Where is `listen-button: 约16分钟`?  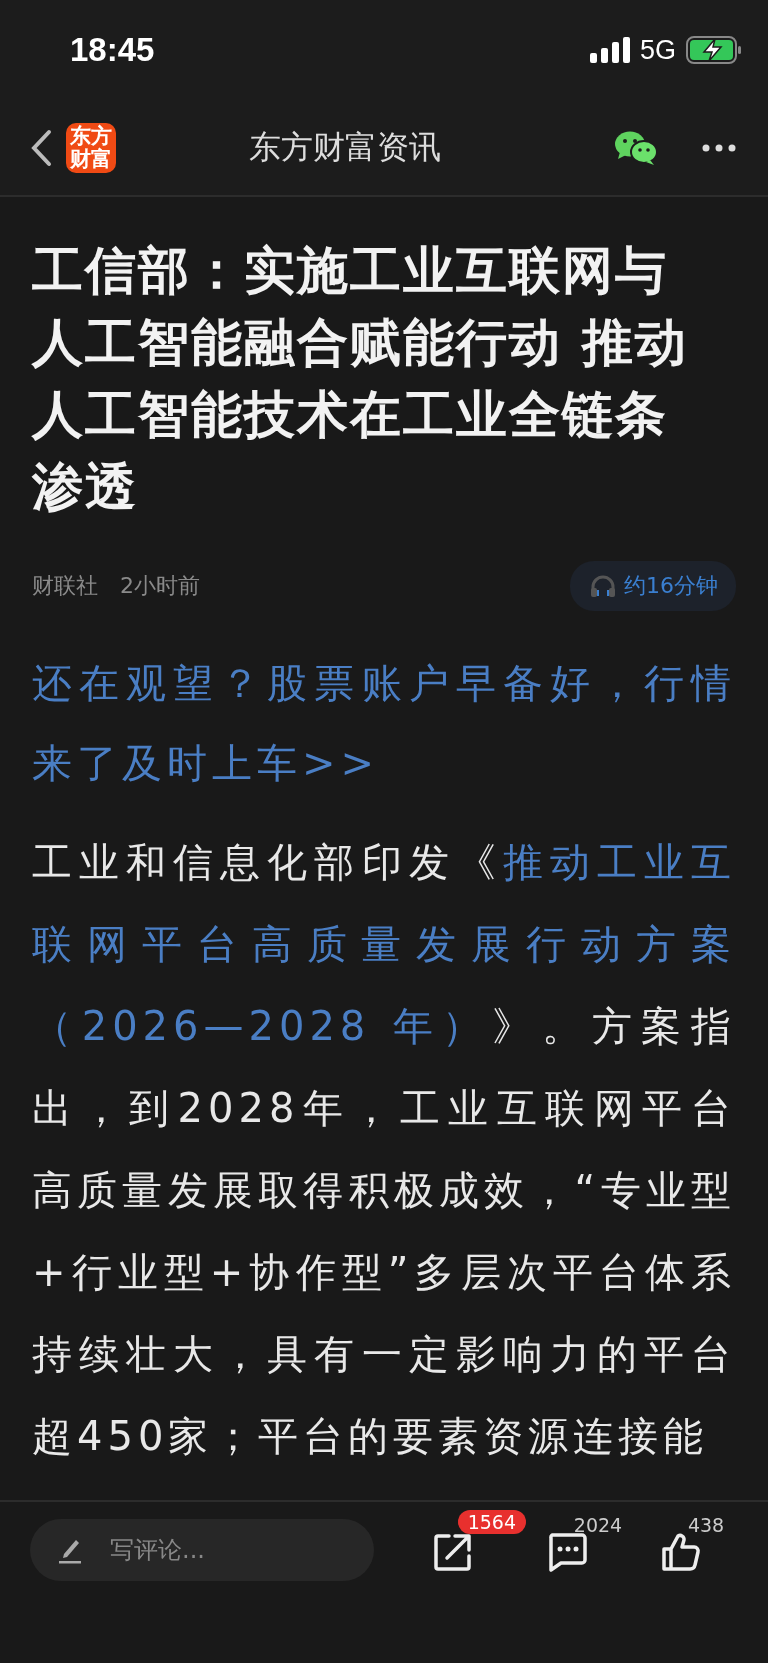
listen-button: 约16分钟 is located at coordinates (653, 586).